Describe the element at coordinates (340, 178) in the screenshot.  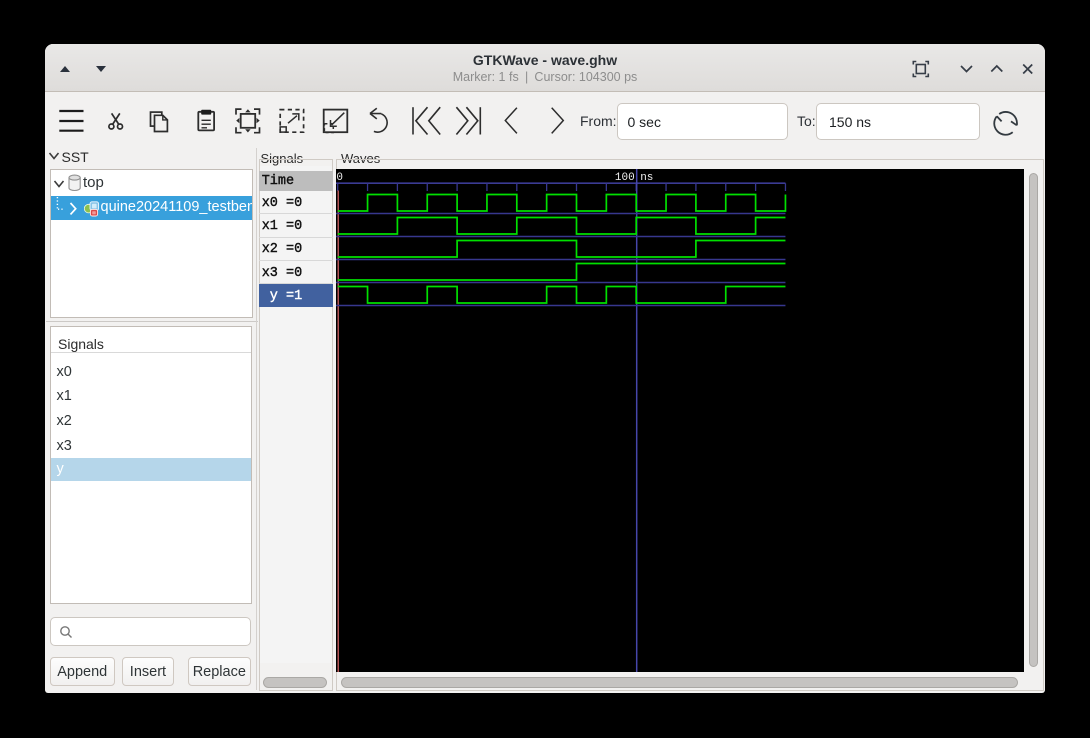
I see `svg-text: 0` at that location.